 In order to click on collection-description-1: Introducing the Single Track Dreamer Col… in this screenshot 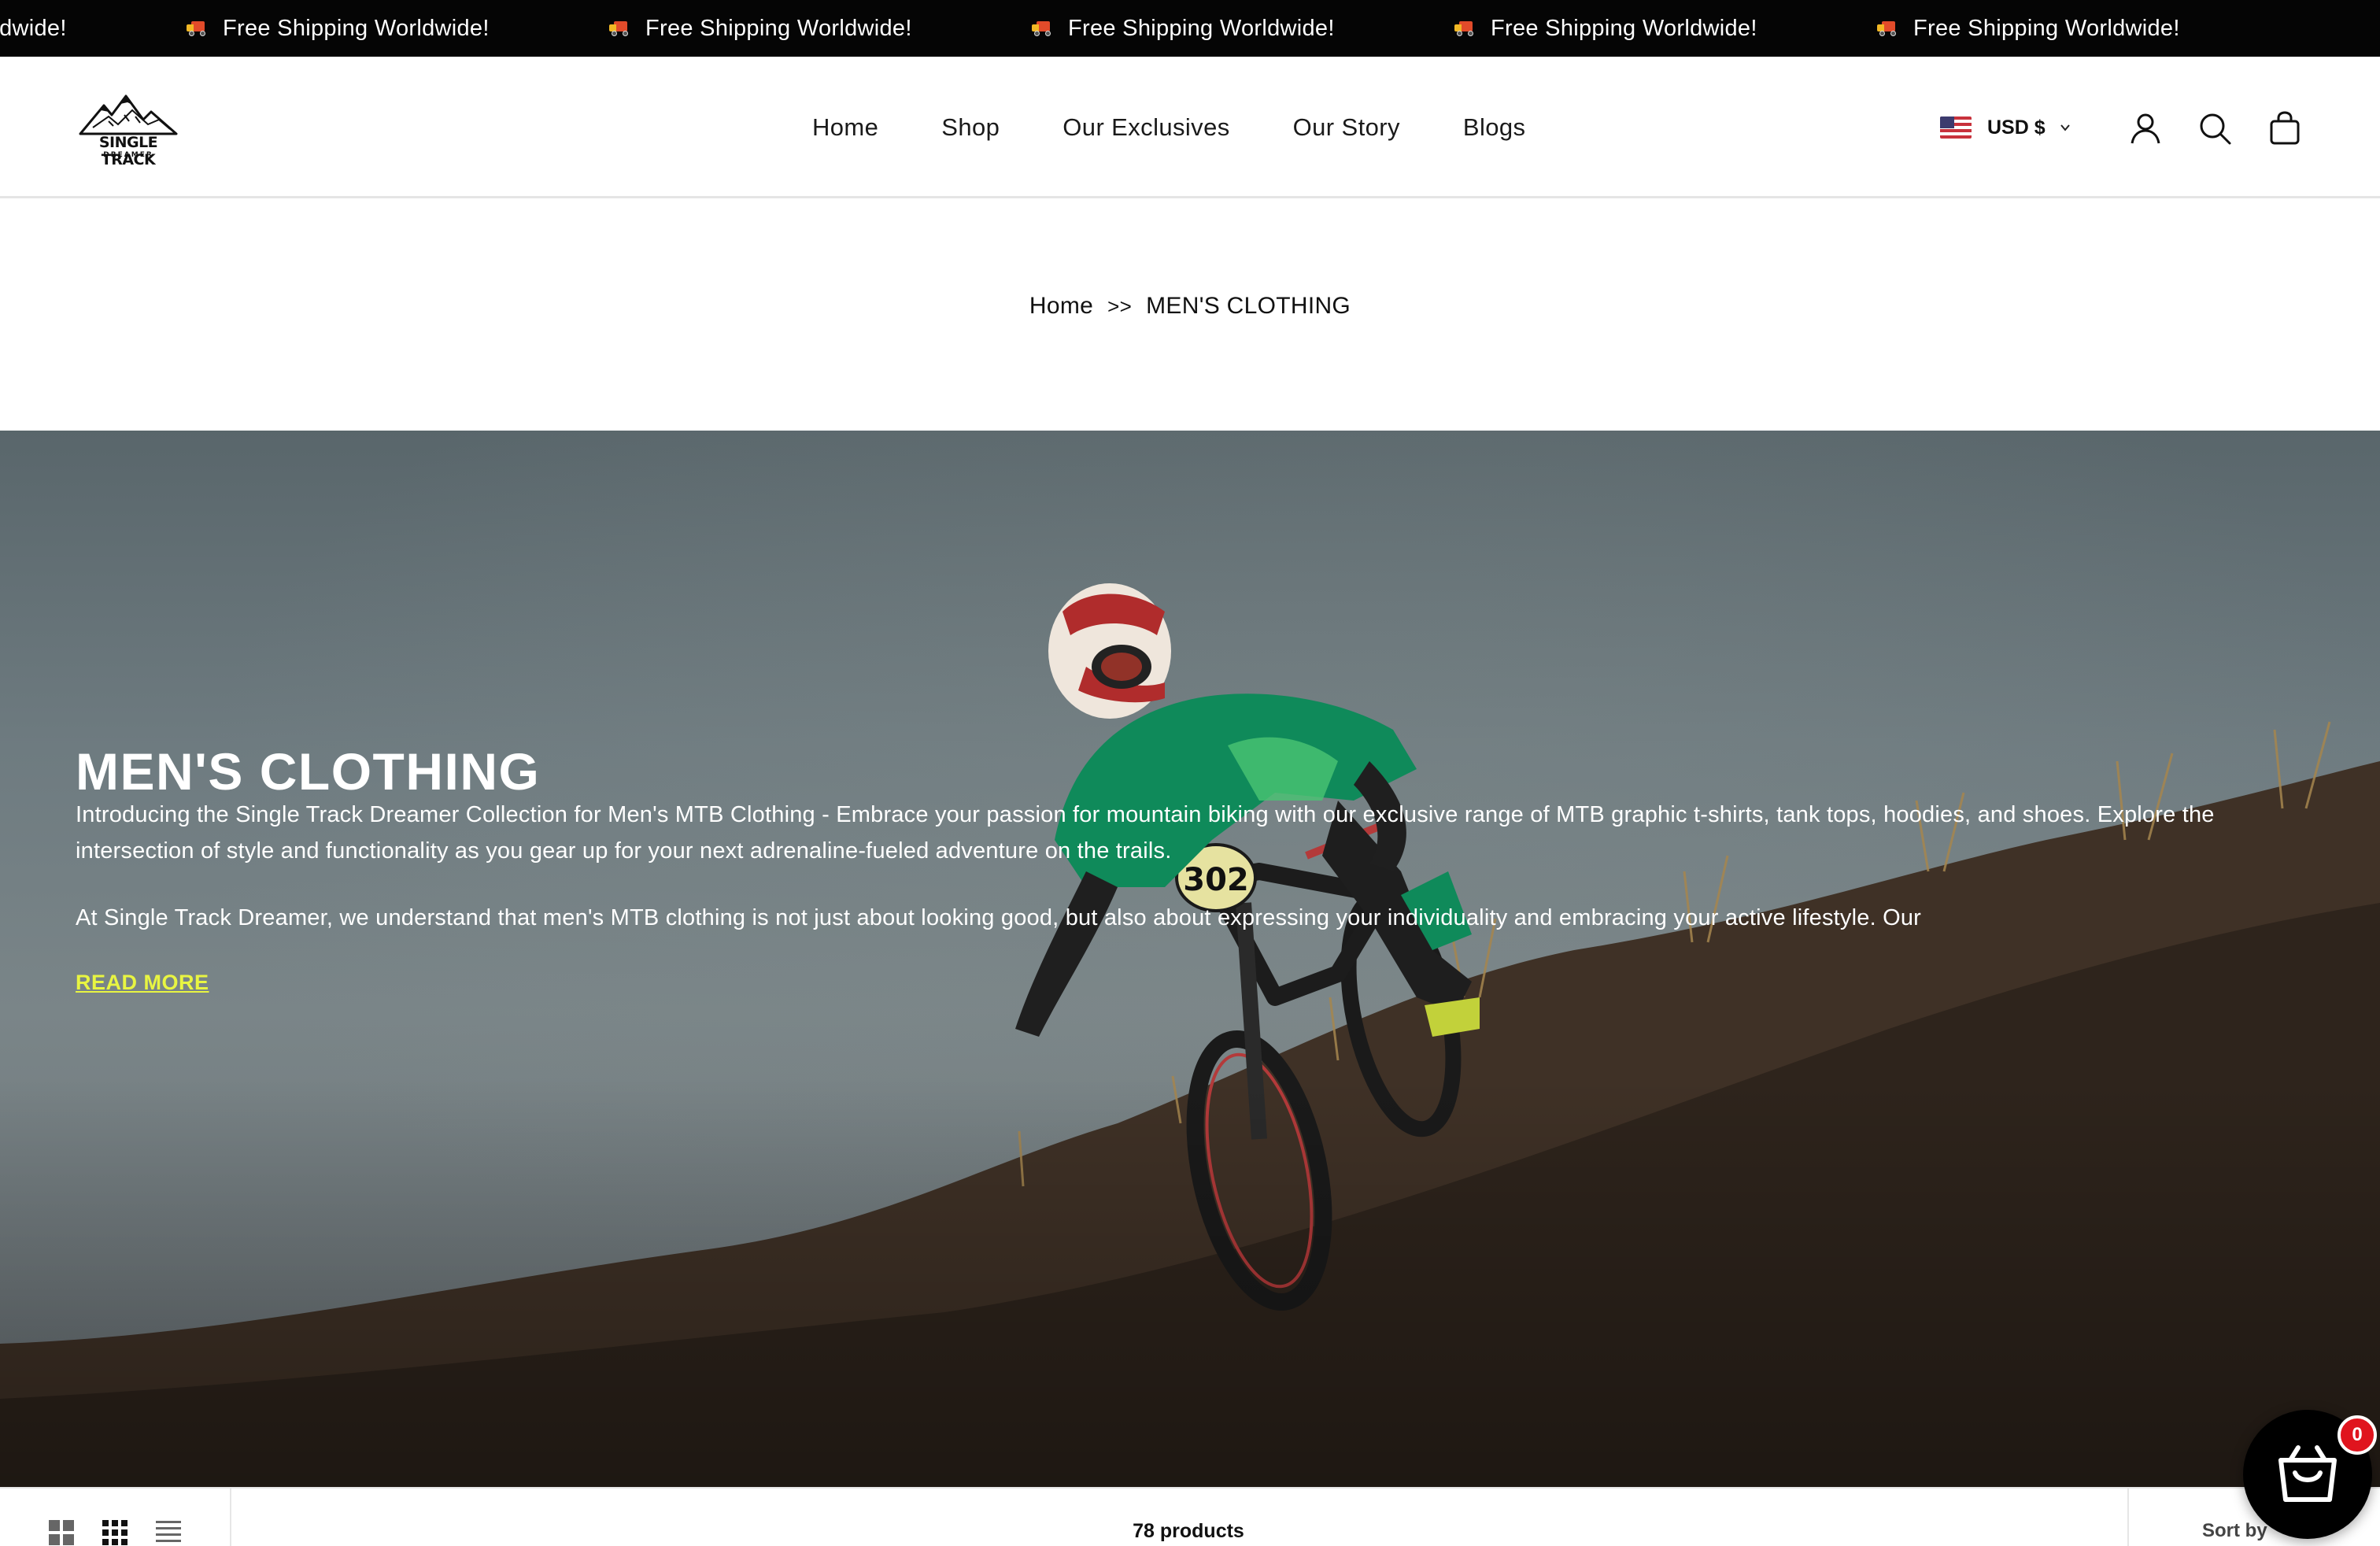, I will do `click(1145, 833)`.